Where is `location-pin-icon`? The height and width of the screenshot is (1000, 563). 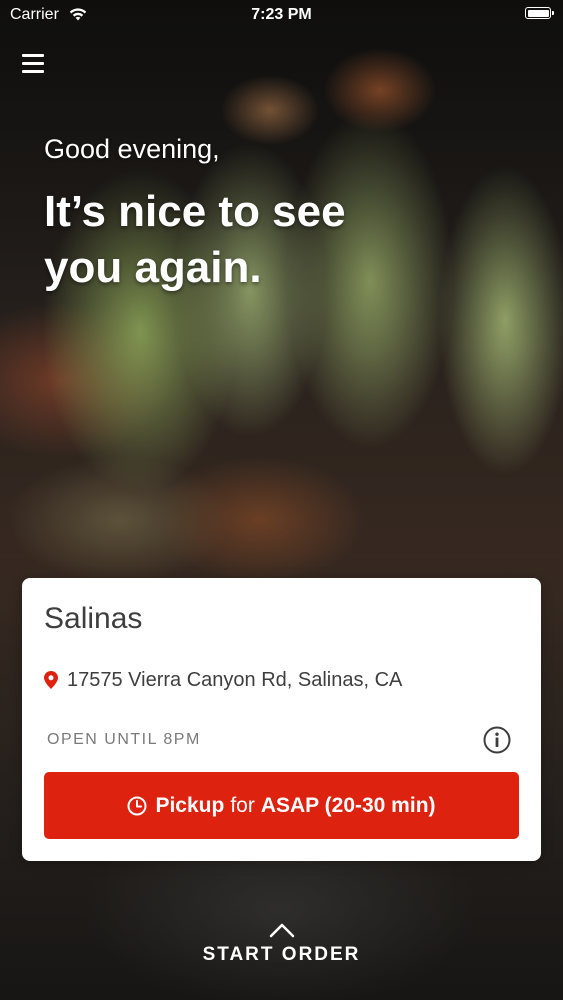
location-pin-icon is located at coordinates (51, 680).